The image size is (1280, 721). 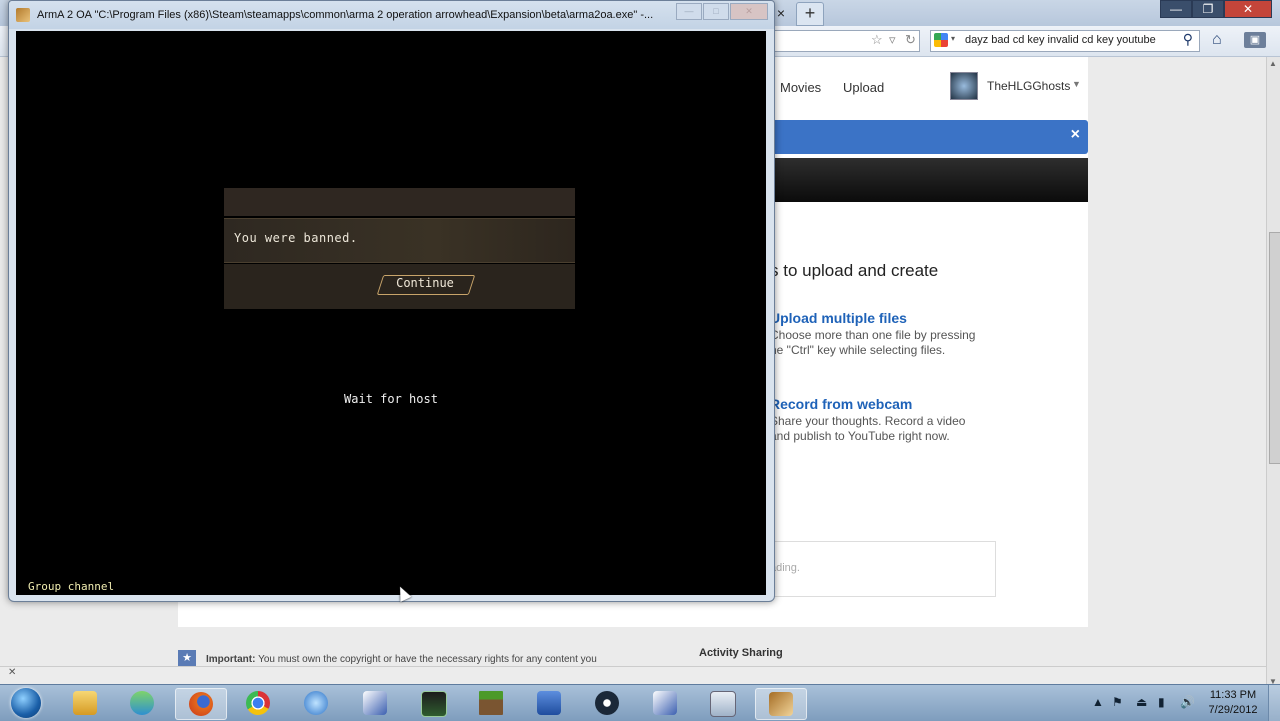 What do you see at coordinates (1060, 40) in the screenshot?
I see `search-input: dayz bad cd key invalid cd key youtube` at bounding box center [1060, 40].